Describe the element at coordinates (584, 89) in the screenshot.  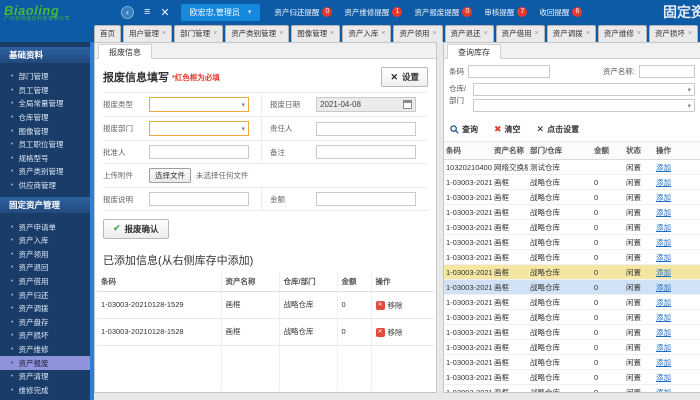
I see `warehouse-select: ▾` at that location.